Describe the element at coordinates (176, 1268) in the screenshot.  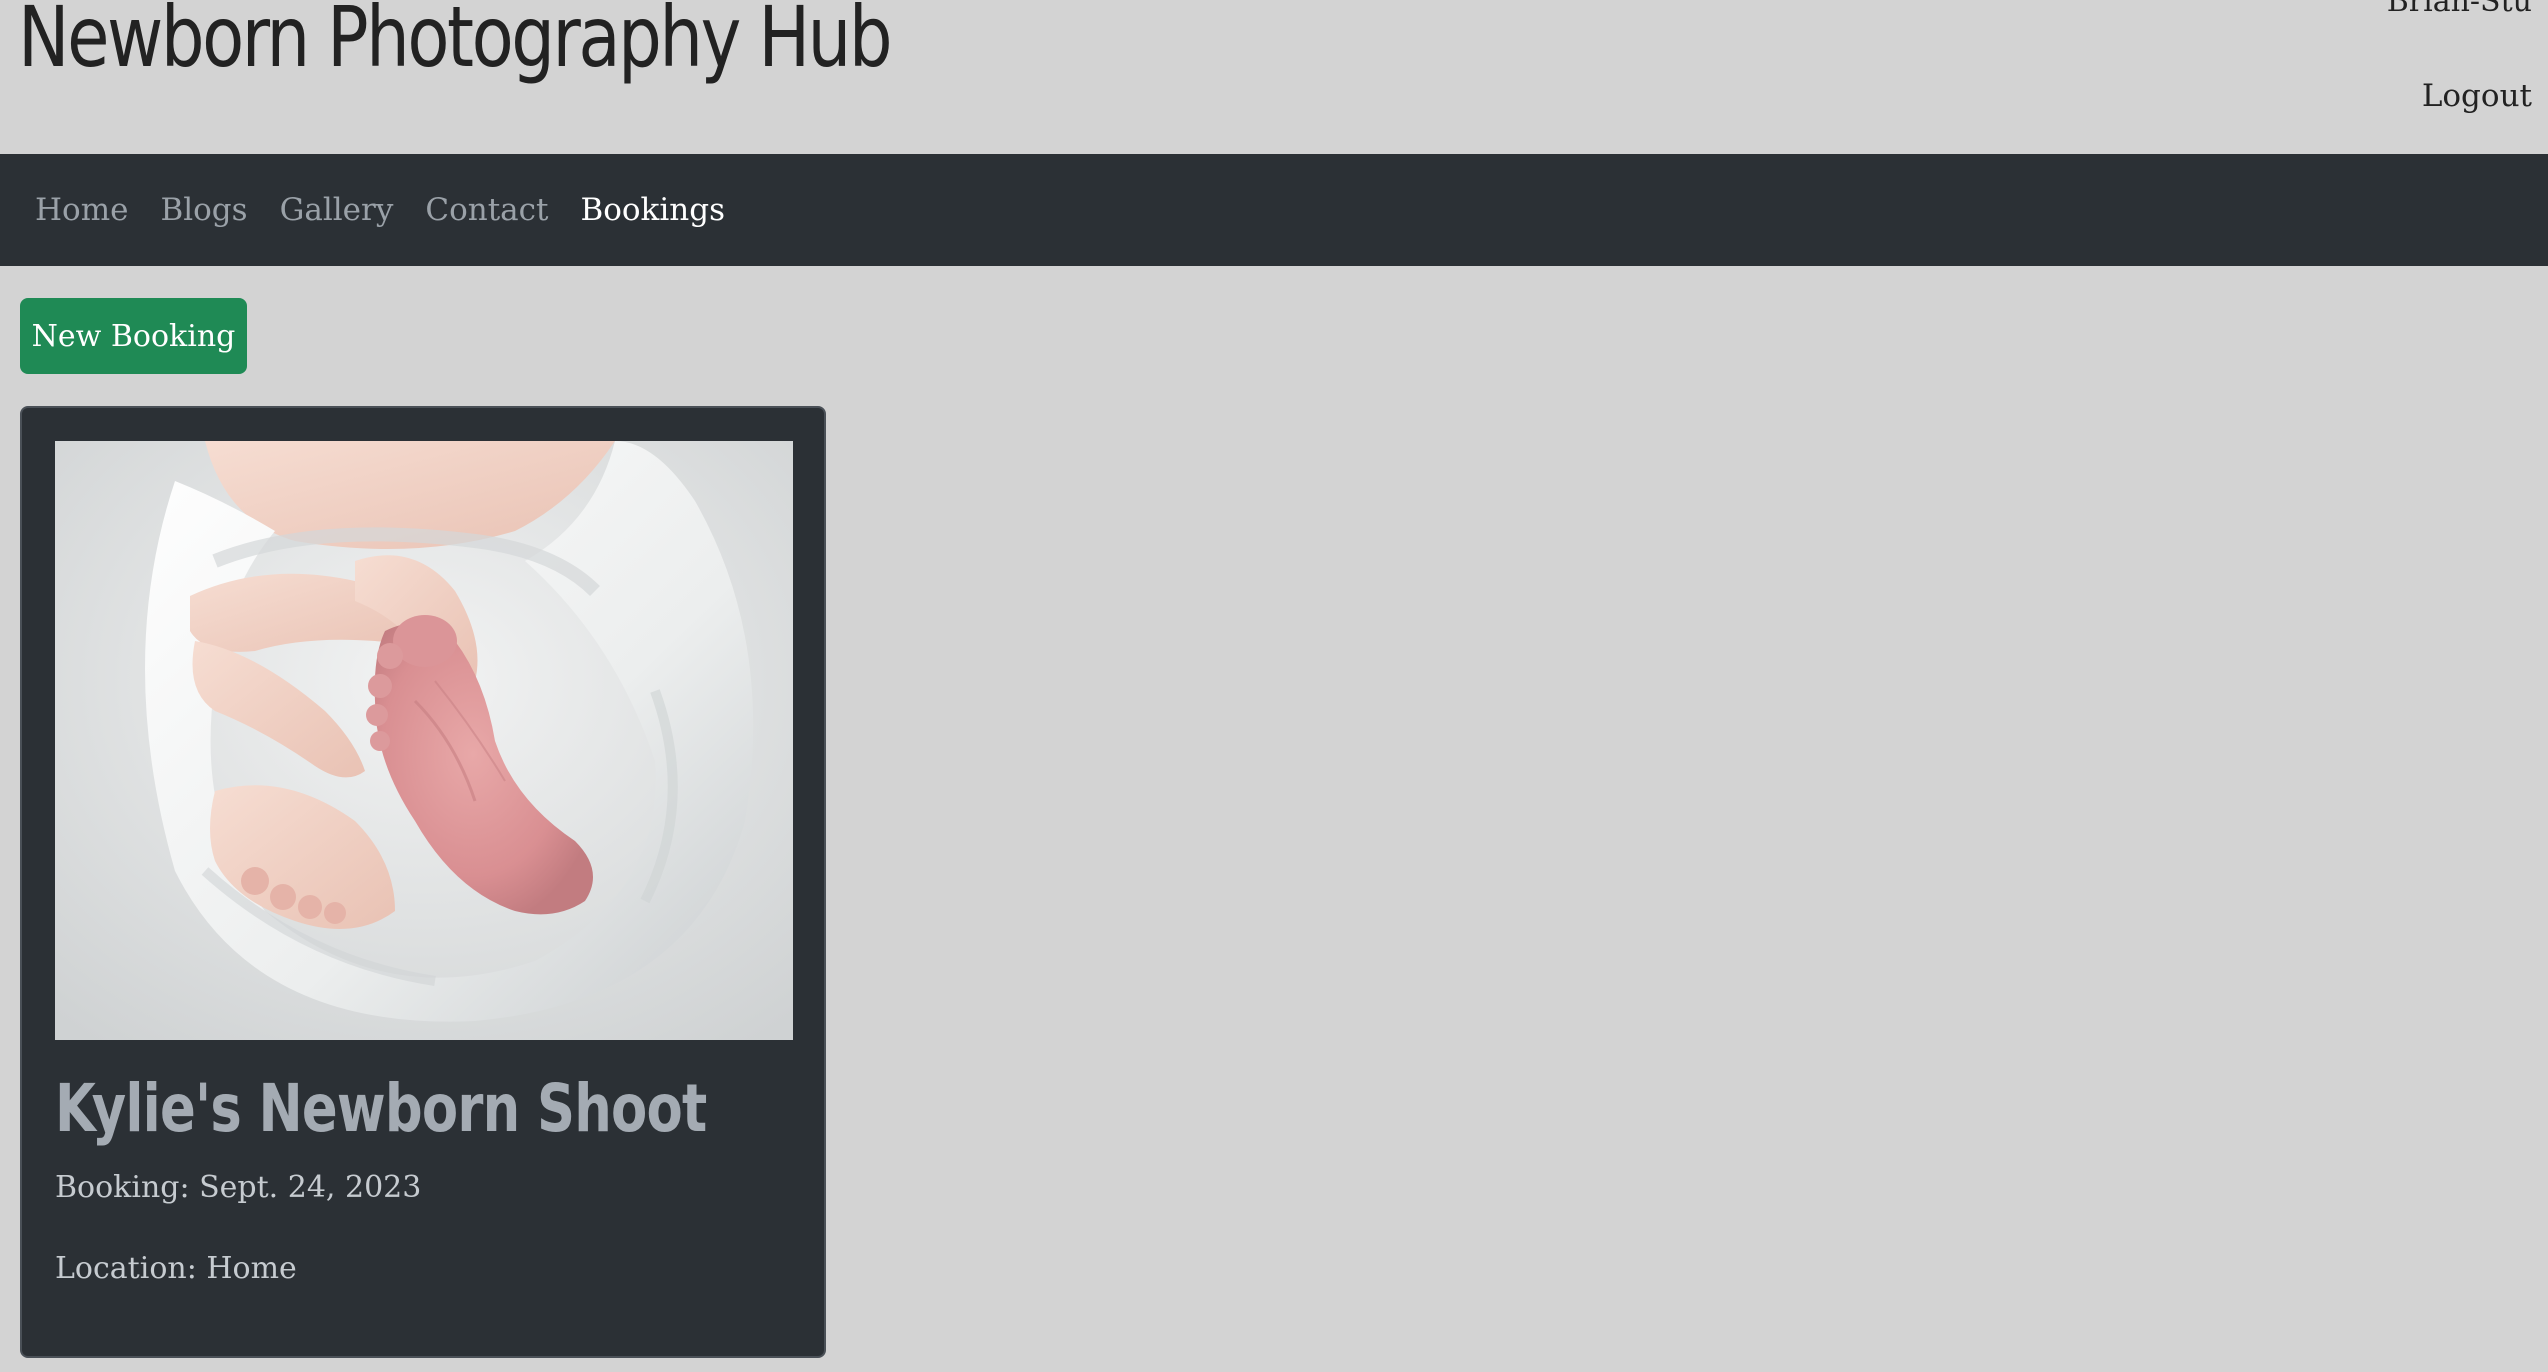
I see `booking-card-location: Location: Home` at that location.